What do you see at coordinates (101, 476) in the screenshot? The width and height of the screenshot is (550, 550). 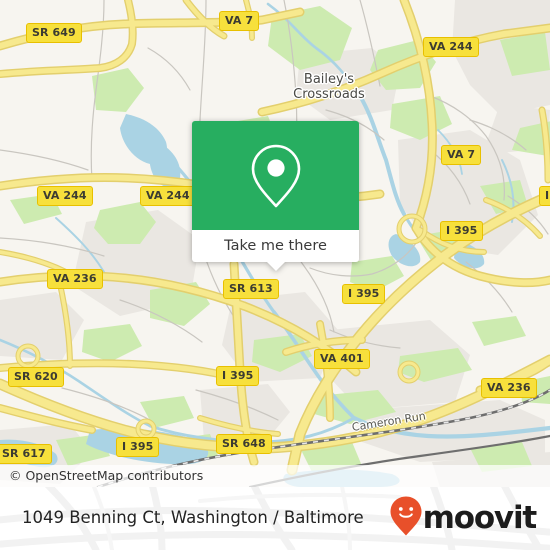 I see `osm-attribution-text: © OpenStreetMap contributors` at bounding box center [101, 476].